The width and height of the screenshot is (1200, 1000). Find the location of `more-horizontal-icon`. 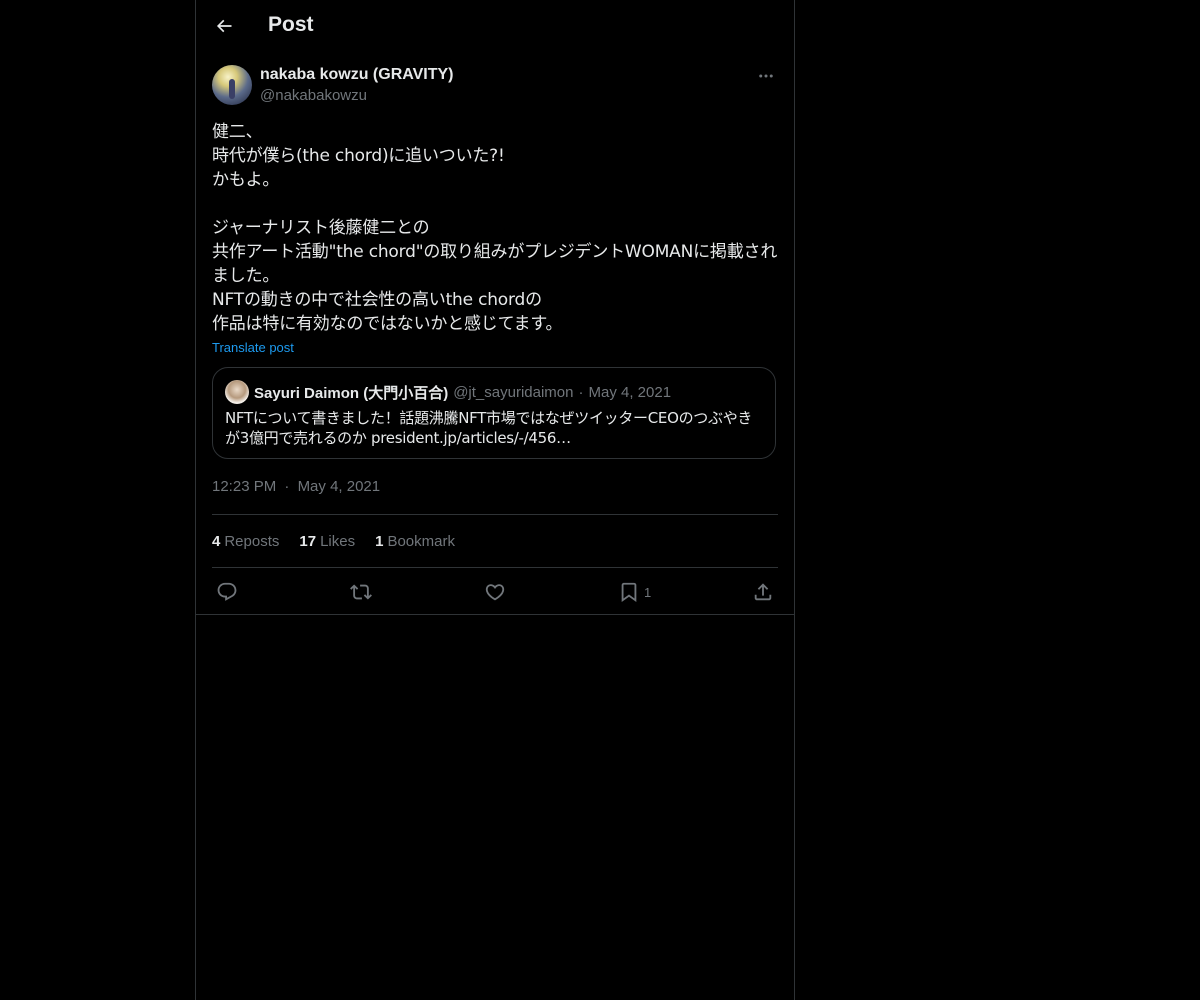

more-horizontal-icon is located at coordinates (766, 76).